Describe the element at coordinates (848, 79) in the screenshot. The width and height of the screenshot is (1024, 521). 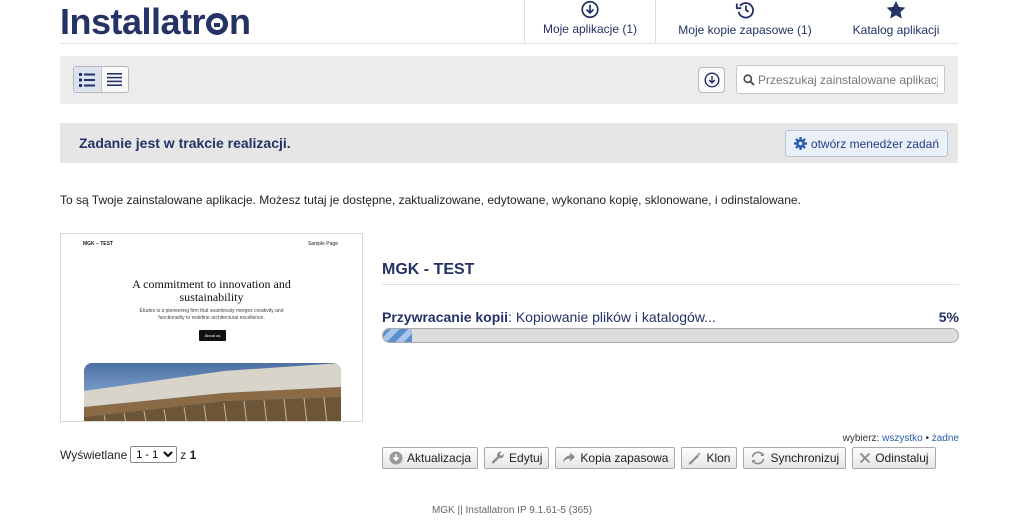
I see `search-input` at that location.